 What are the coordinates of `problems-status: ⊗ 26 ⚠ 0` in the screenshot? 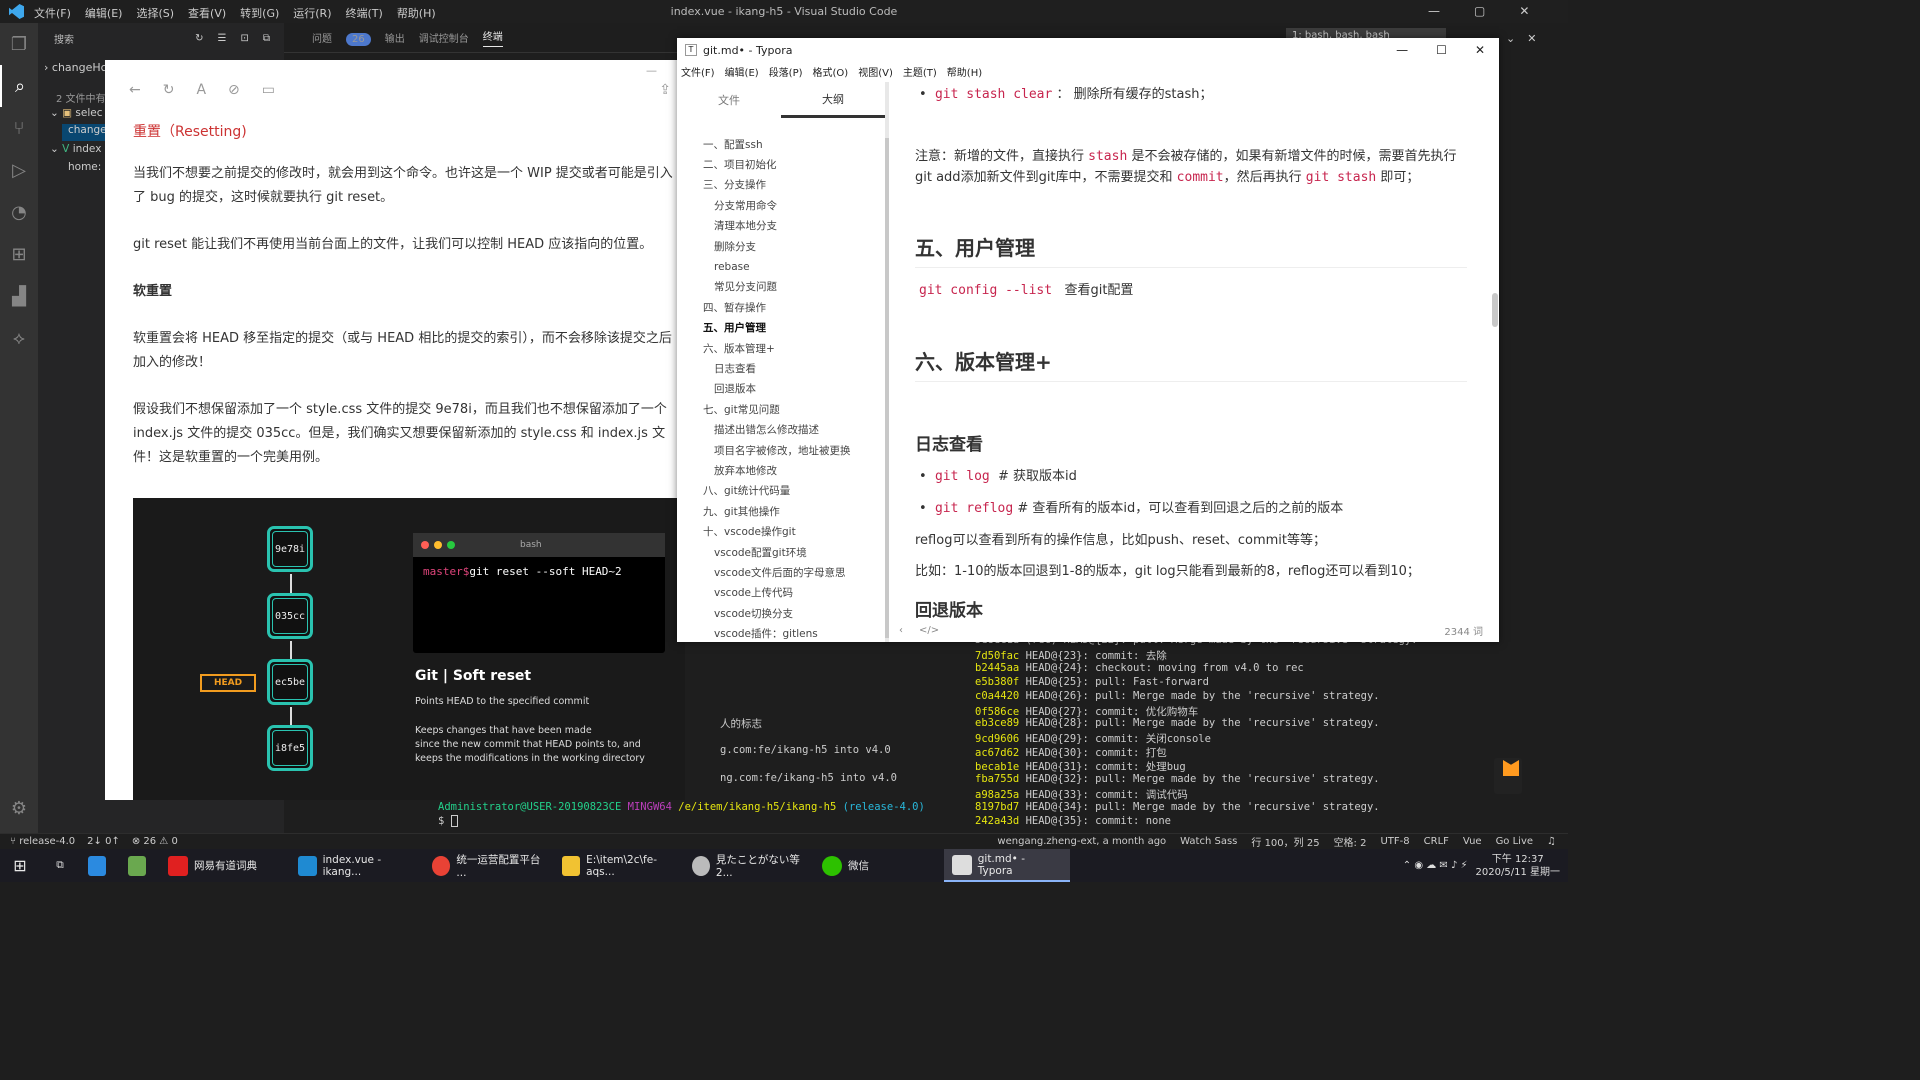 It's located at (155, 841).